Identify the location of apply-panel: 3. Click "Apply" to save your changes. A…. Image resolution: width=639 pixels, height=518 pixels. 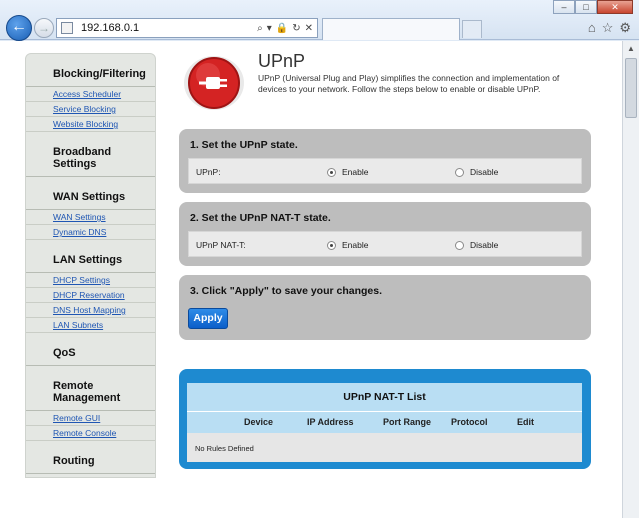
(385, 307).